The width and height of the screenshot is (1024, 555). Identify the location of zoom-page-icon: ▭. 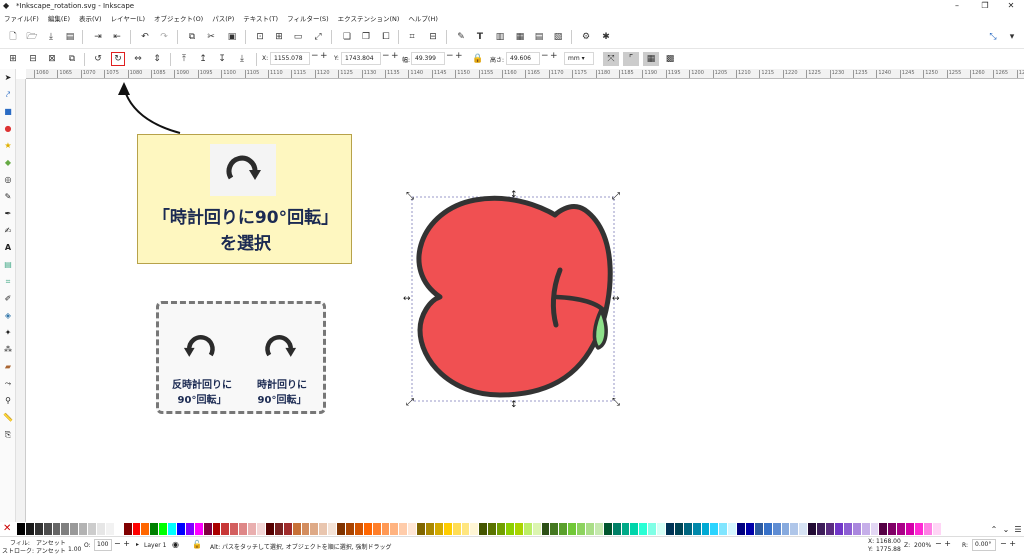
(298, 37).